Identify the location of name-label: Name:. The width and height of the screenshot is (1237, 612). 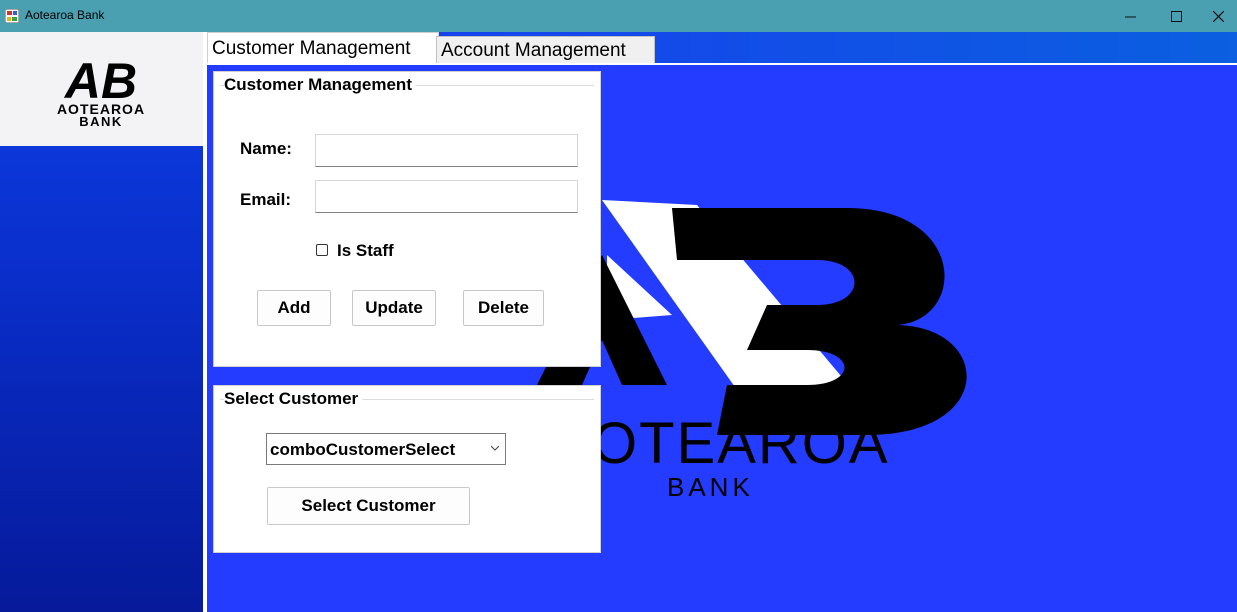
(266, 148).